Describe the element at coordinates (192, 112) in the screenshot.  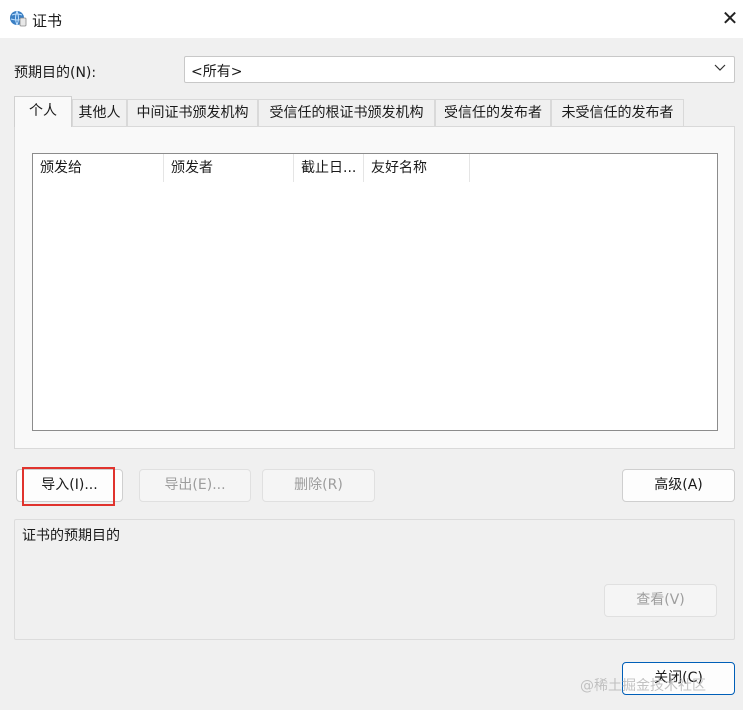
I see `tab-intermediate-ca: 中间证书颁发机构` at that location.